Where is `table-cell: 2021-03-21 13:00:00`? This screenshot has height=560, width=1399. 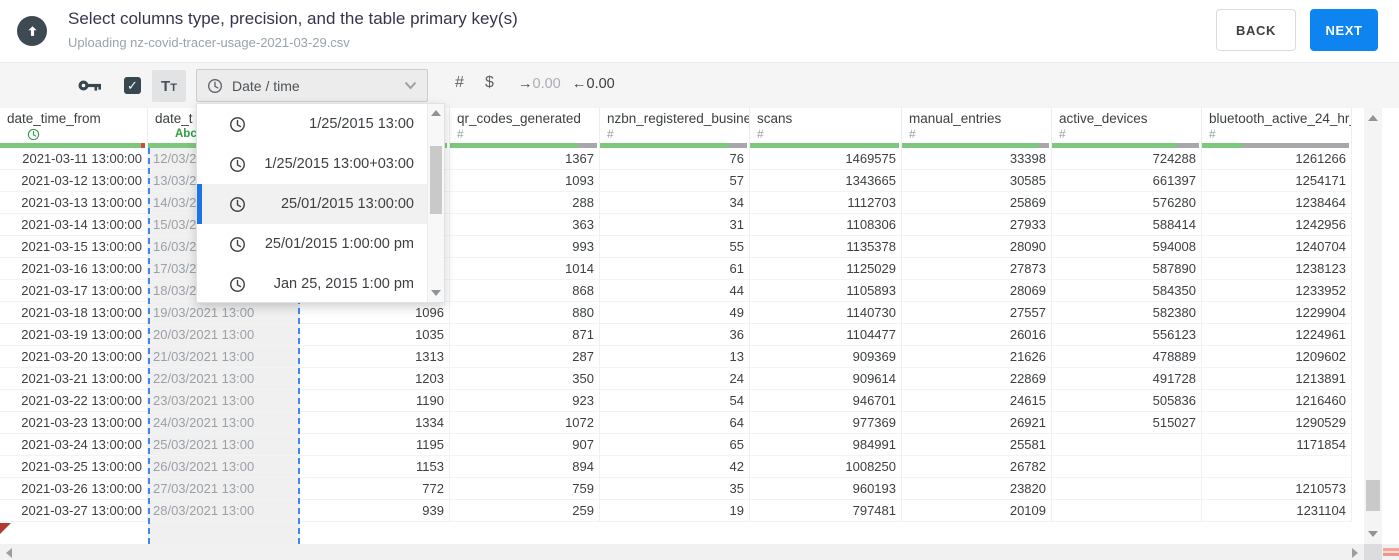 table-cell: 2021-03-21 13:00:00 is located at coordinates (74, 378).